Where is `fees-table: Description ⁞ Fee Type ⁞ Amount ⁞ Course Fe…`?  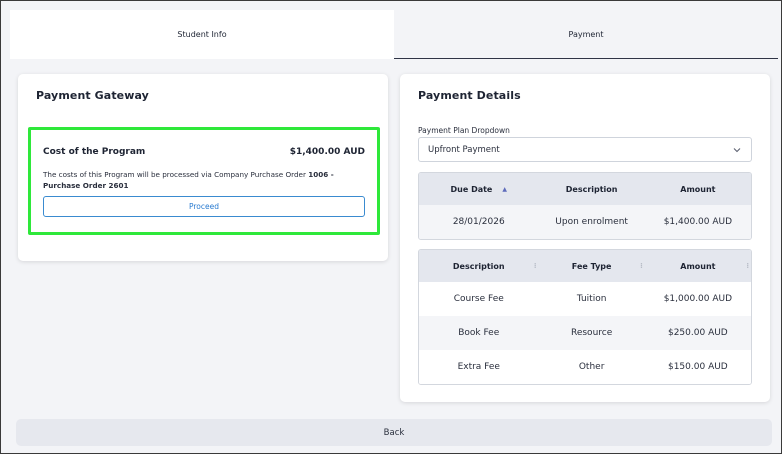
fees-table: Description ⁞ Fee Type ⁞ Amount ⁞ Course Fe… is located at coordinates (585, 317).